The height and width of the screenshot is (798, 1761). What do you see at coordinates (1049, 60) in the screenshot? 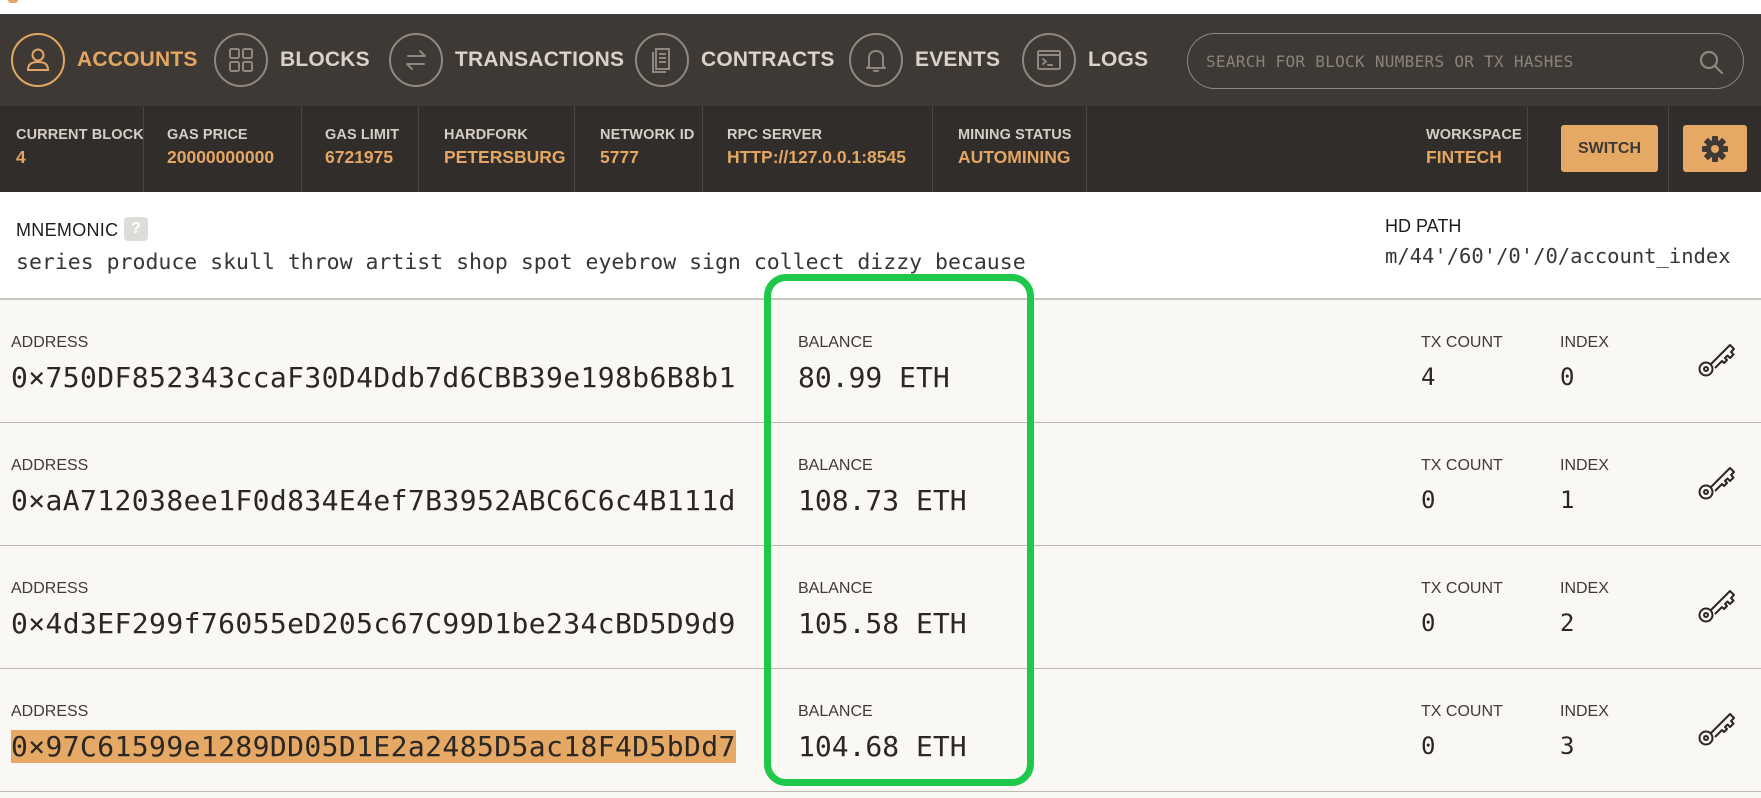
I see `terminal-icon` at bounding box center [1049, 60].